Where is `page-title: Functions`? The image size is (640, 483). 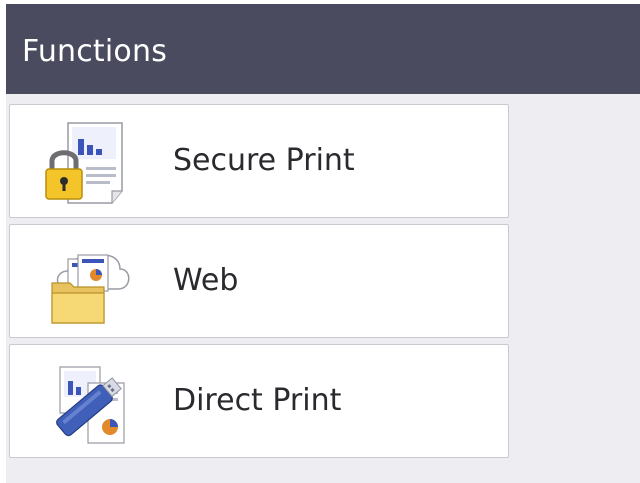
page-title: Functions is located at coordinates (95, 51).